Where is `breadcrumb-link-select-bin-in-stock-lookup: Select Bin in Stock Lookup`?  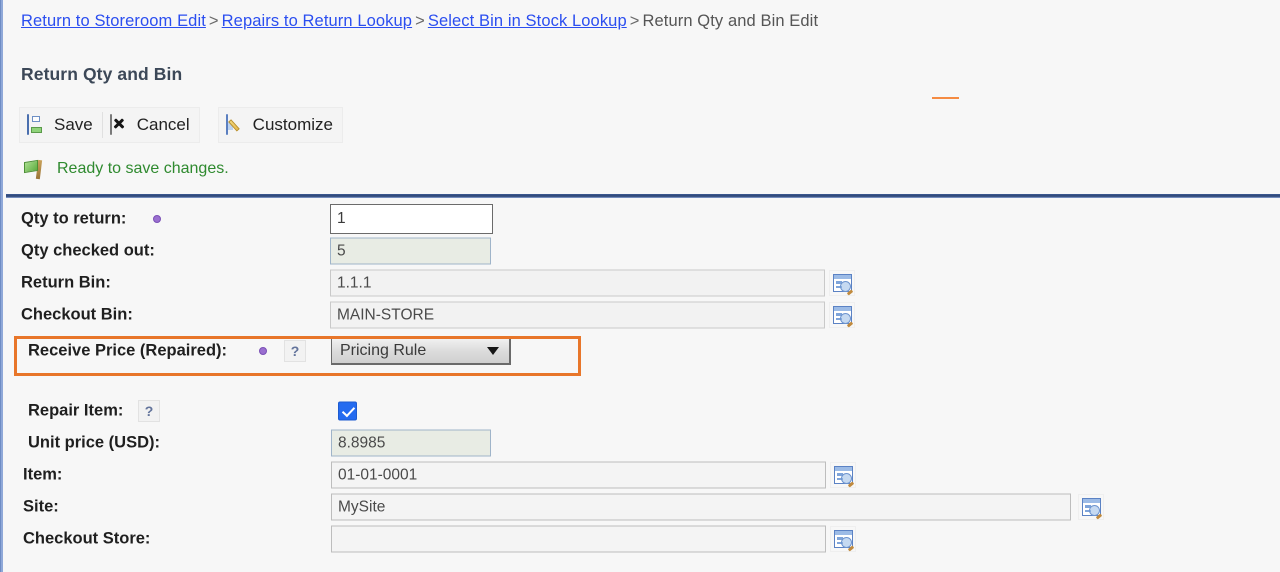
breadcrumb-link-select-bin-in-stock-lookup: Select Bin in Stock Lookup is located at coordinates (527, 21).